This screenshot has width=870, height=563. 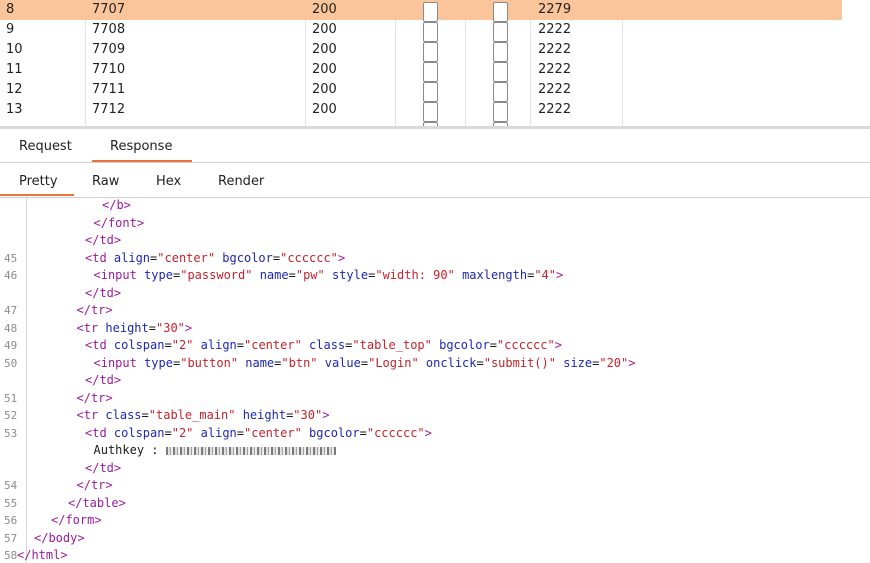 What do you see at coordinates (105, 181) in the screenshot?
I see `tab-raw: Raw` at bounding box center [105, 181].